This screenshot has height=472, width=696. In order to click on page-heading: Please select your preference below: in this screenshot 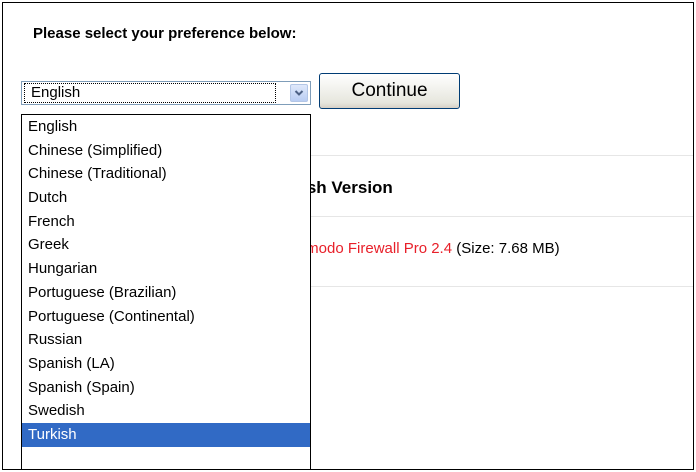, I will do `click(165, 33)`.